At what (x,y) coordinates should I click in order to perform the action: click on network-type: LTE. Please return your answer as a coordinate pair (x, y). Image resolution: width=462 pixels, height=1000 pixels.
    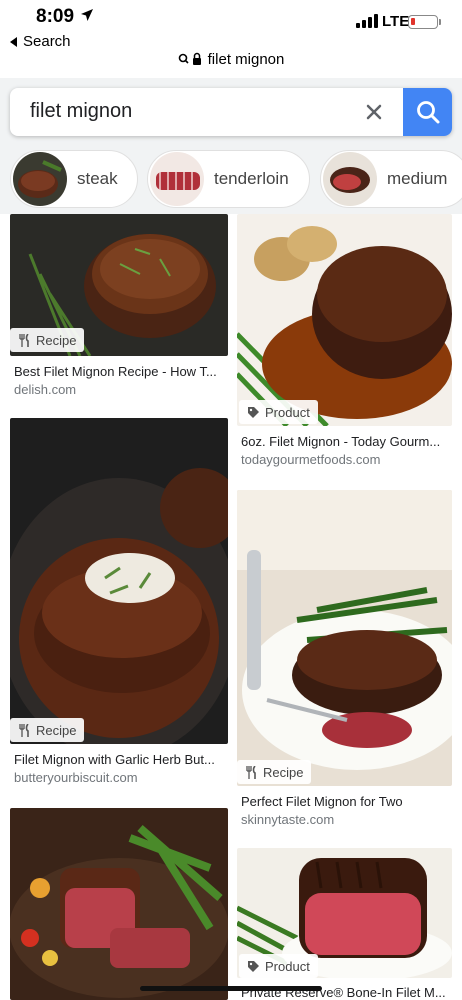
    Looking at the image, I should click on (396, 21).